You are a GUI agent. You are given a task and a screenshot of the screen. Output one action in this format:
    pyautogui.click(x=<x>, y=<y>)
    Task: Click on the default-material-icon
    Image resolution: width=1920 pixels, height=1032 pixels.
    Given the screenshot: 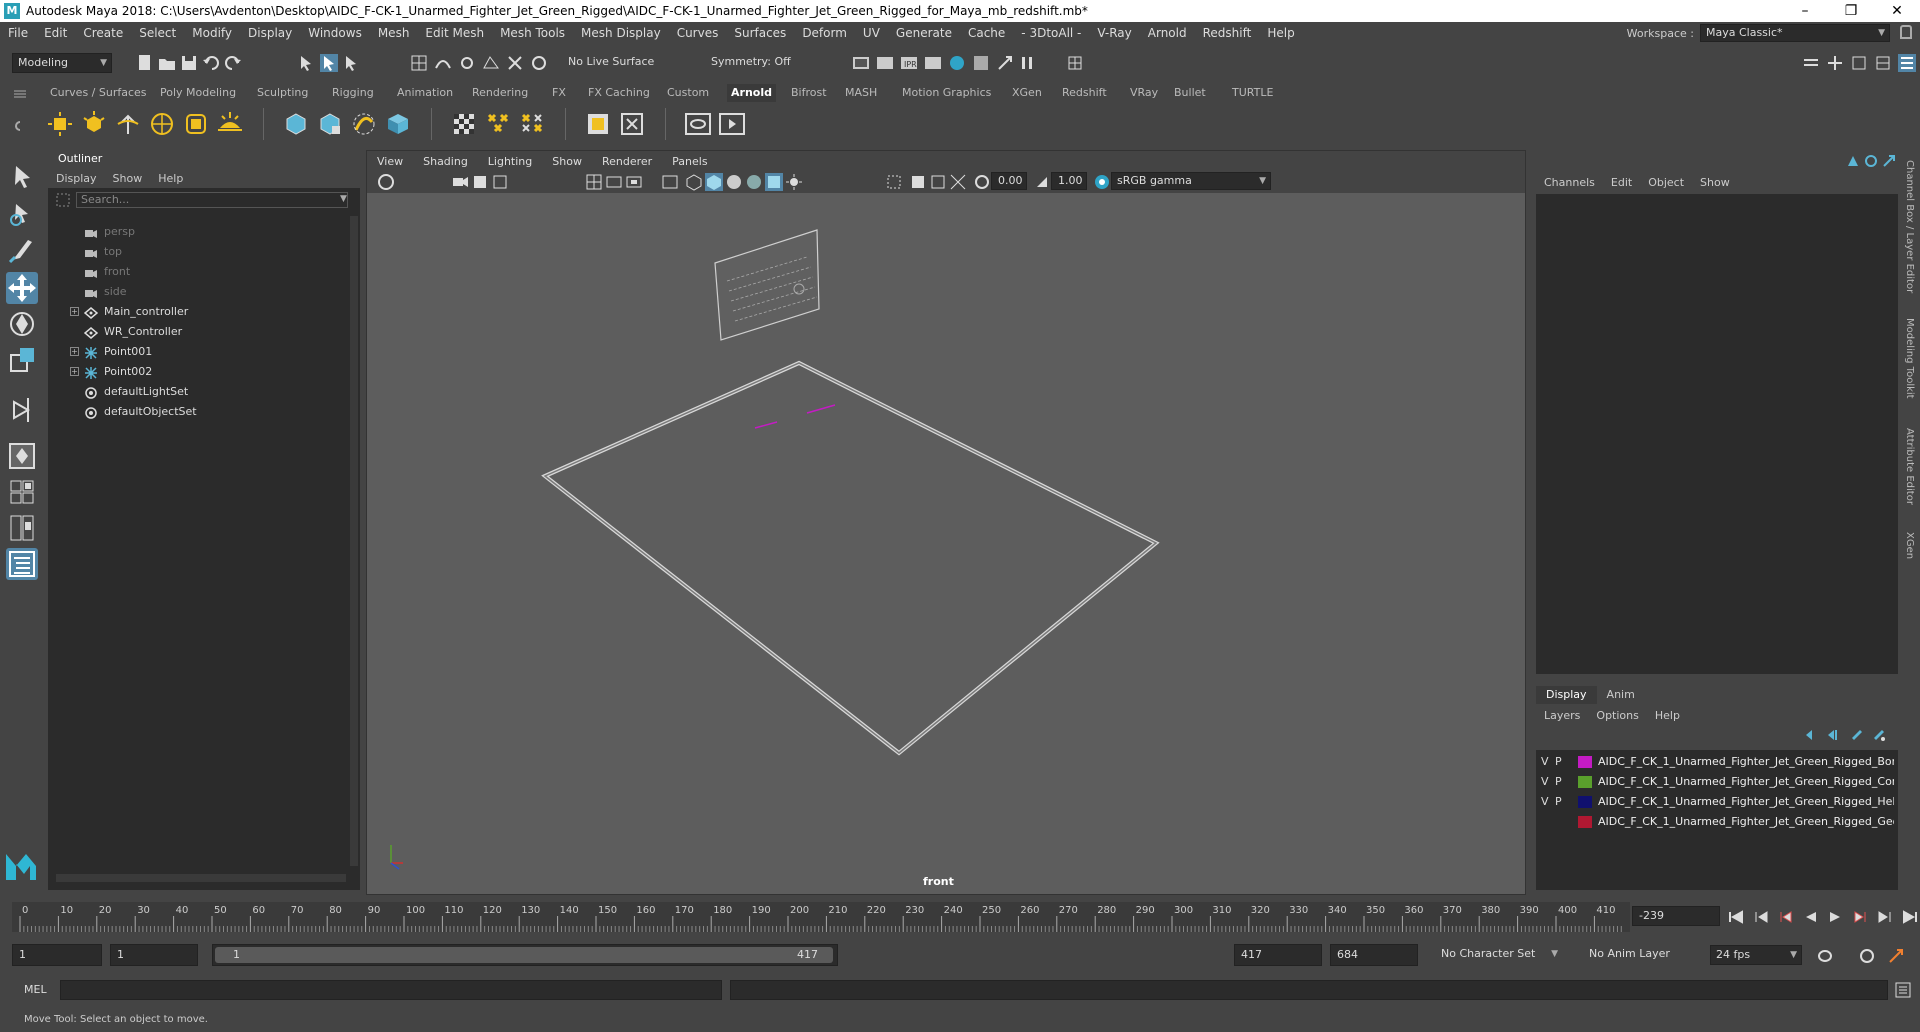 What is the action you would take?
    pyautogui.click(x=734, y=182)
    